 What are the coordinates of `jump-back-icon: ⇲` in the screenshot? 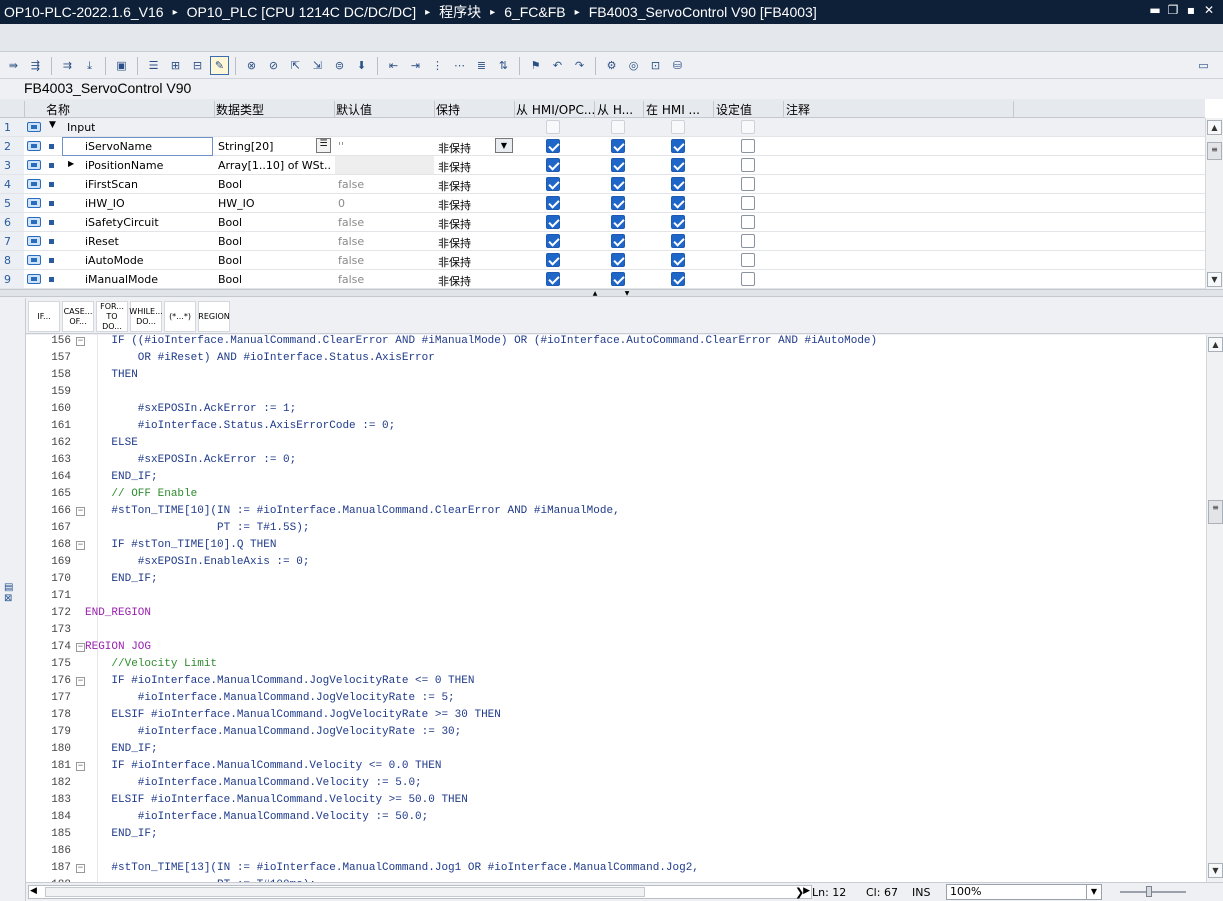 It's located at (317, 65).